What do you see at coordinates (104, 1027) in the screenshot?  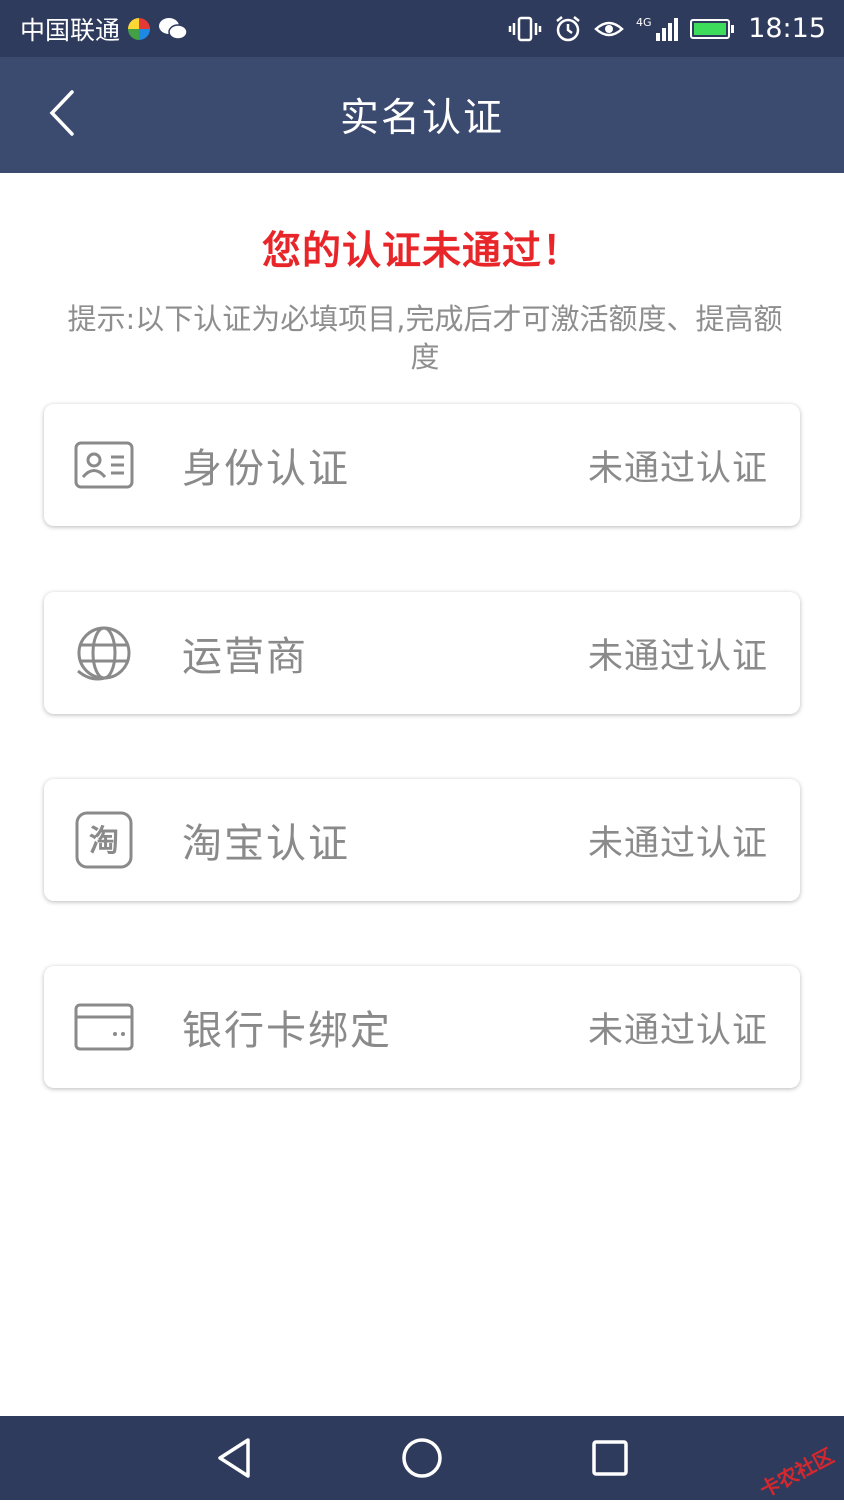 I see `bank-card-icon` at bounding box center [104, 1027].